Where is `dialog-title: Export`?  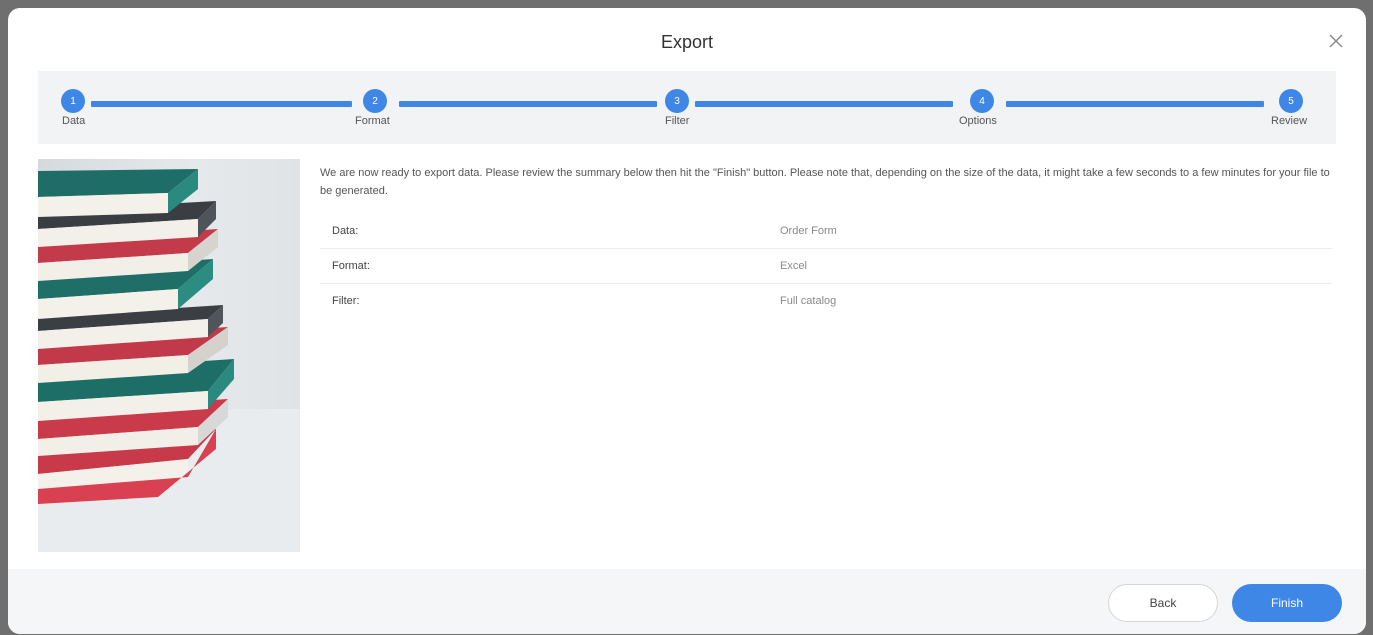 dialog-title: Export is located at coordinates (687, 42).